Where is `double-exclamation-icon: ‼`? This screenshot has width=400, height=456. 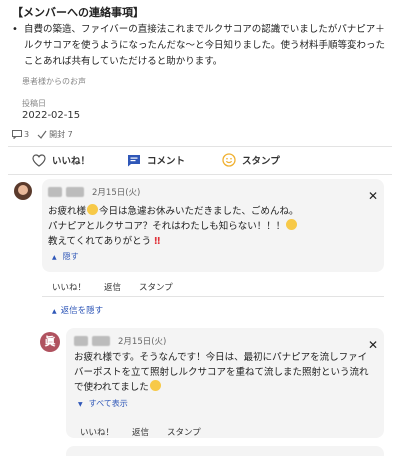 double-exclamation-icon: ‼ is located at coordinates (157, 241).